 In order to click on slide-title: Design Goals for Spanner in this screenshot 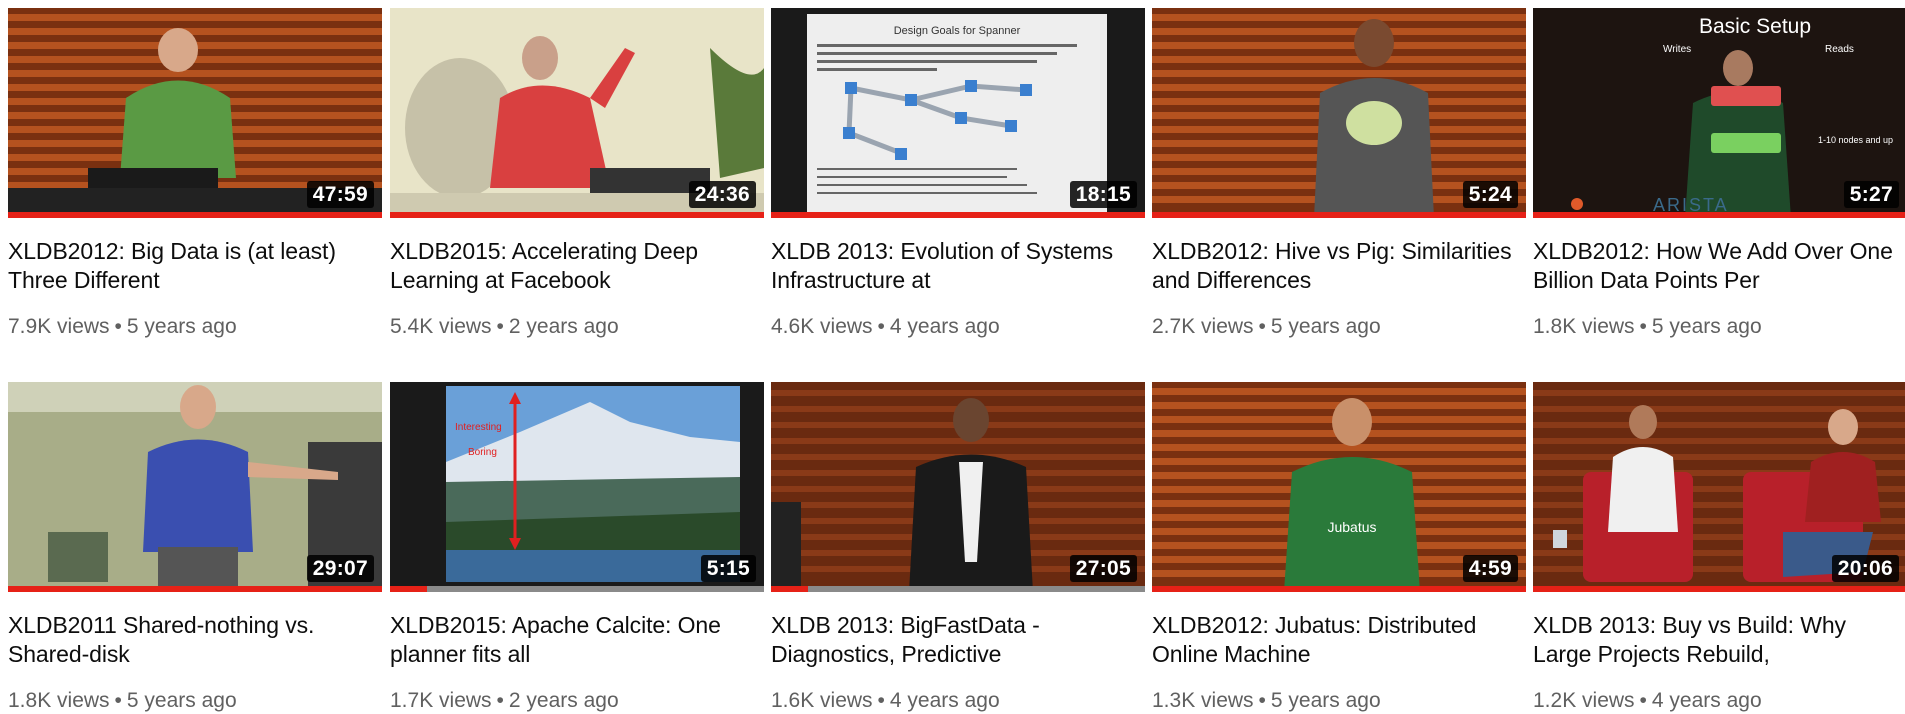, I will do `click(957, 31)`.